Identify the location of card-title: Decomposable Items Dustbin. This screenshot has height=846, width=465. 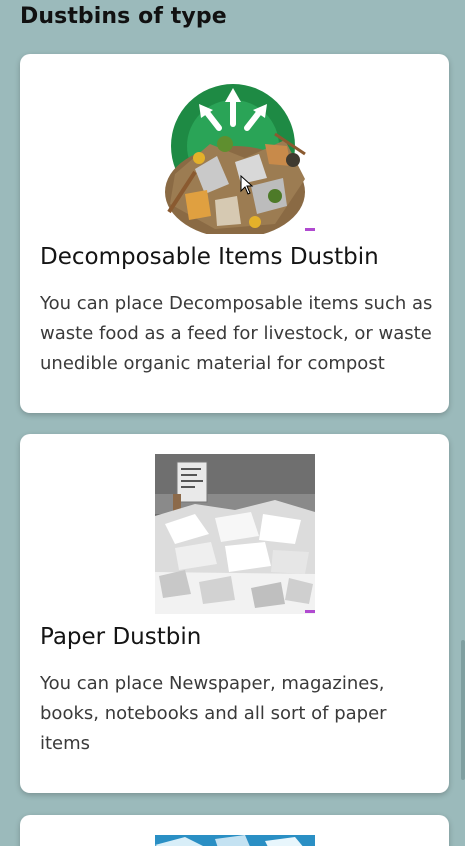
(209, 257).